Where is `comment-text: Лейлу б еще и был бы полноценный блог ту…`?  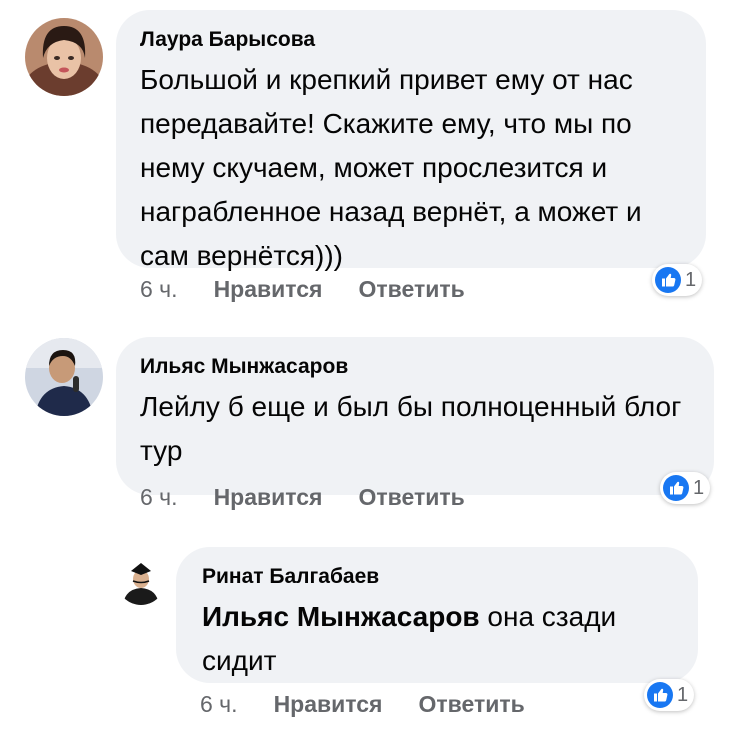 comment-text: Лейлу б еще и был бы полноценный блог ту… is located at coordinates (411, 428).